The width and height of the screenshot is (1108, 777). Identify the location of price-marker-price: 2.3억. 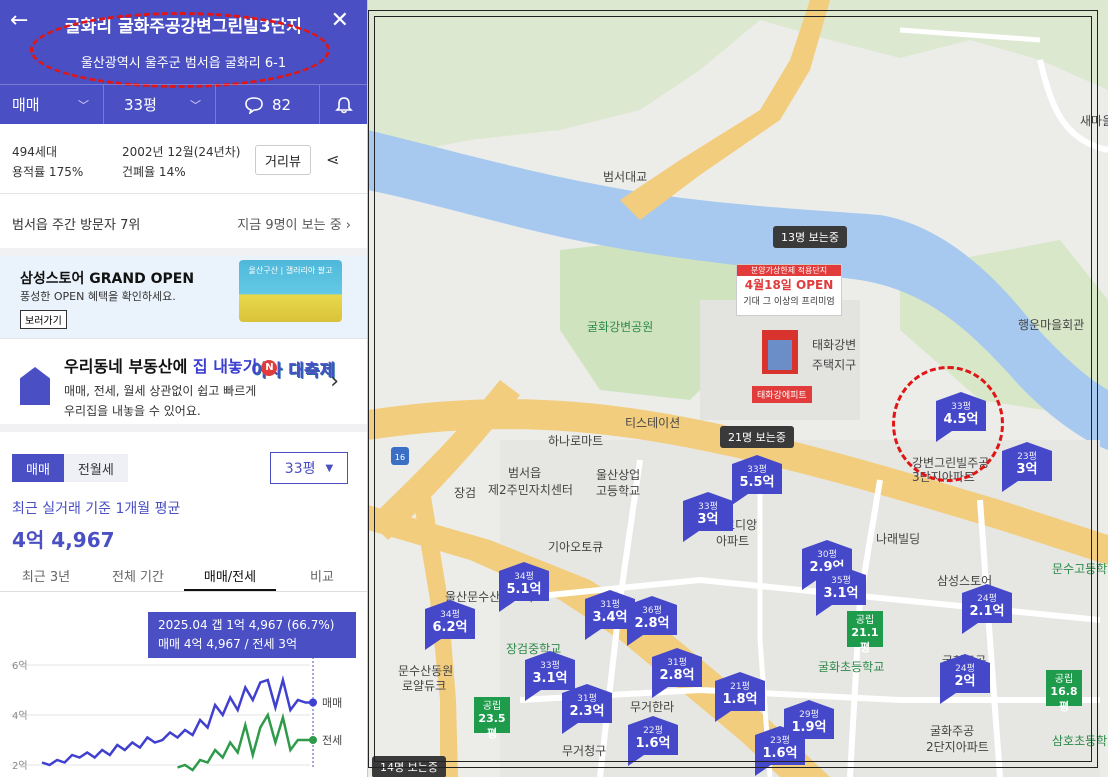
(587, 711).